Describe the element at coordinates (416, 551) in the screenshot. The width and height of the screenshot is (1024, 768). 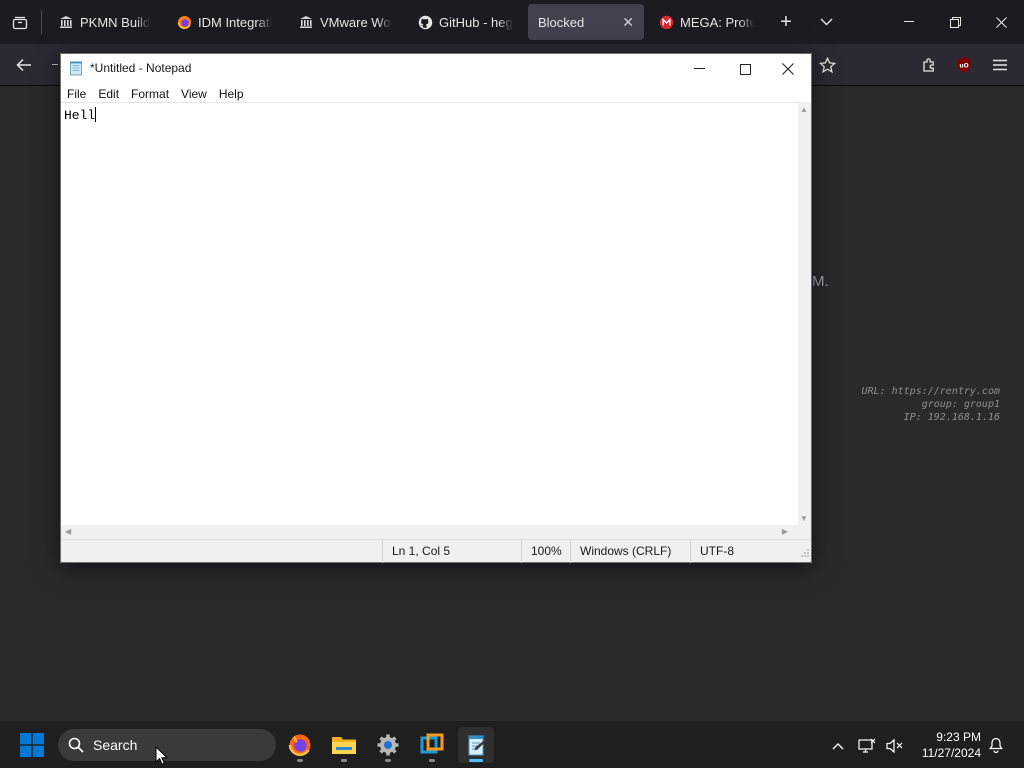
I see `status-cursor-position: Ln 1, Col 5` at that location.